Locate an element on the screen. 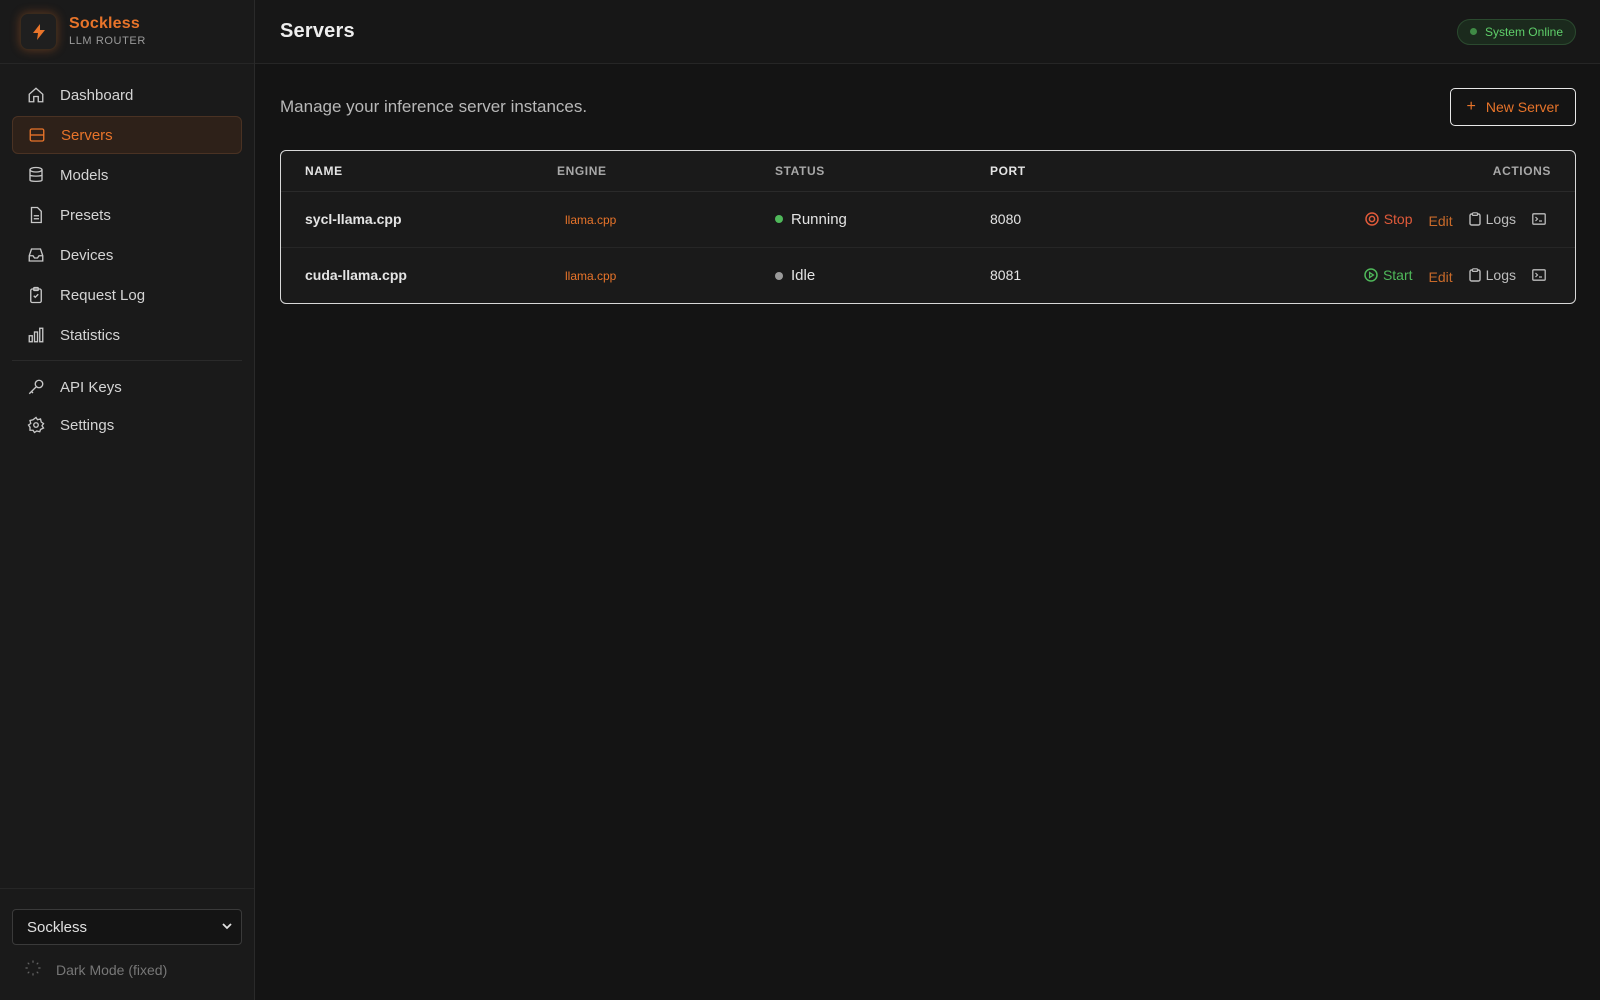  sidebar-item-label: Models is located at coordinates (84, 175).